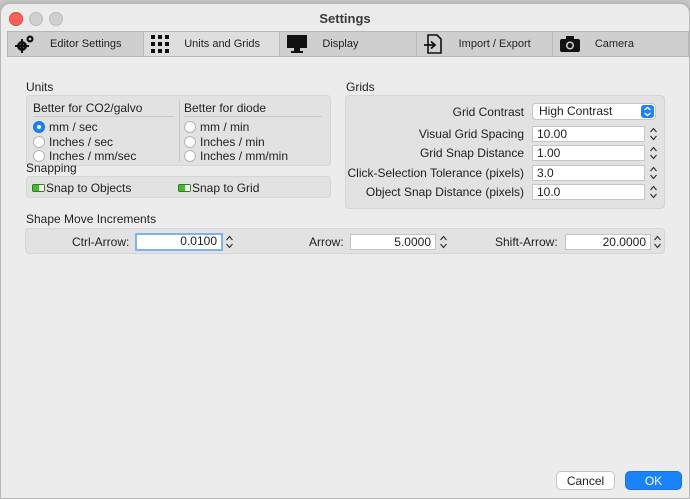  What do you see at coordinates (435, 173) in the screenshot?
I see `click-selection-tolerance-label: Click-Selection Tolerance (pixels)` at bounding box center [435, 173].